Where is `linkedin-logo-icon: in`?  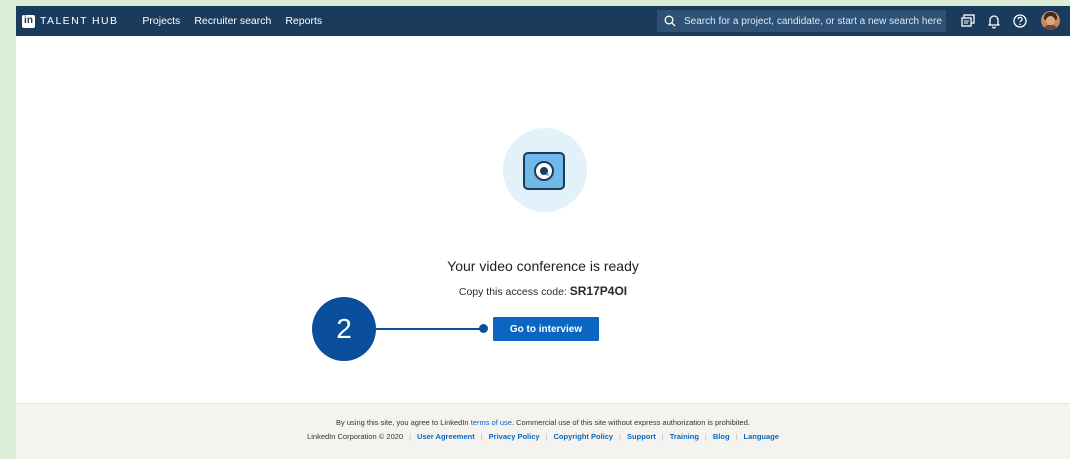
linkedin-logo-icon: in is located at coordinates (28, 21).